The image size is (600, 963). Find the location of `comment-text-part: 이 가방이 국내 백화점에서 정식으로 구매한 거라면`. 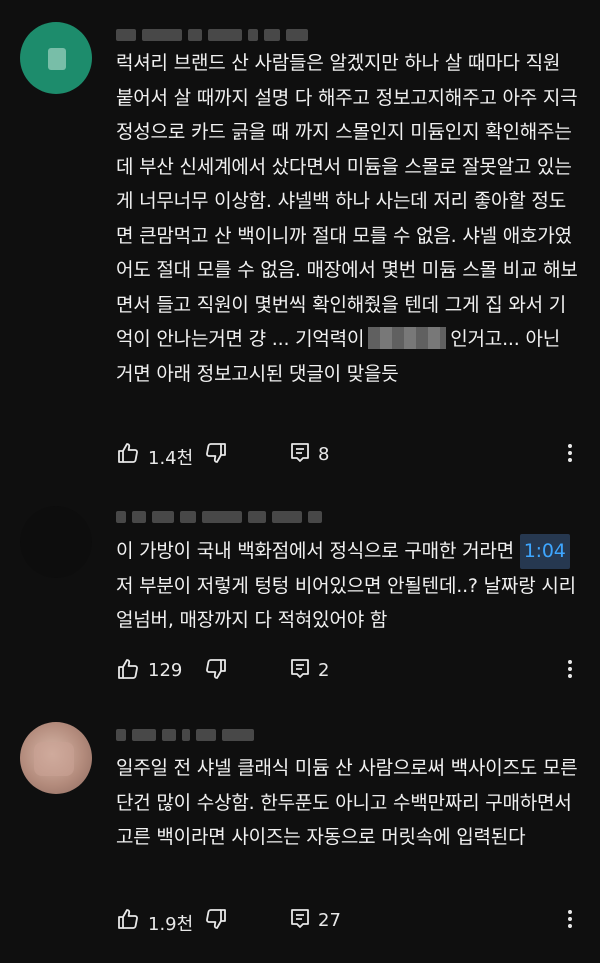

comment-text-part: 이 가방이 국내 백화점에서 정식으로 구매한 거라면 is located at coordinates (315, 551).